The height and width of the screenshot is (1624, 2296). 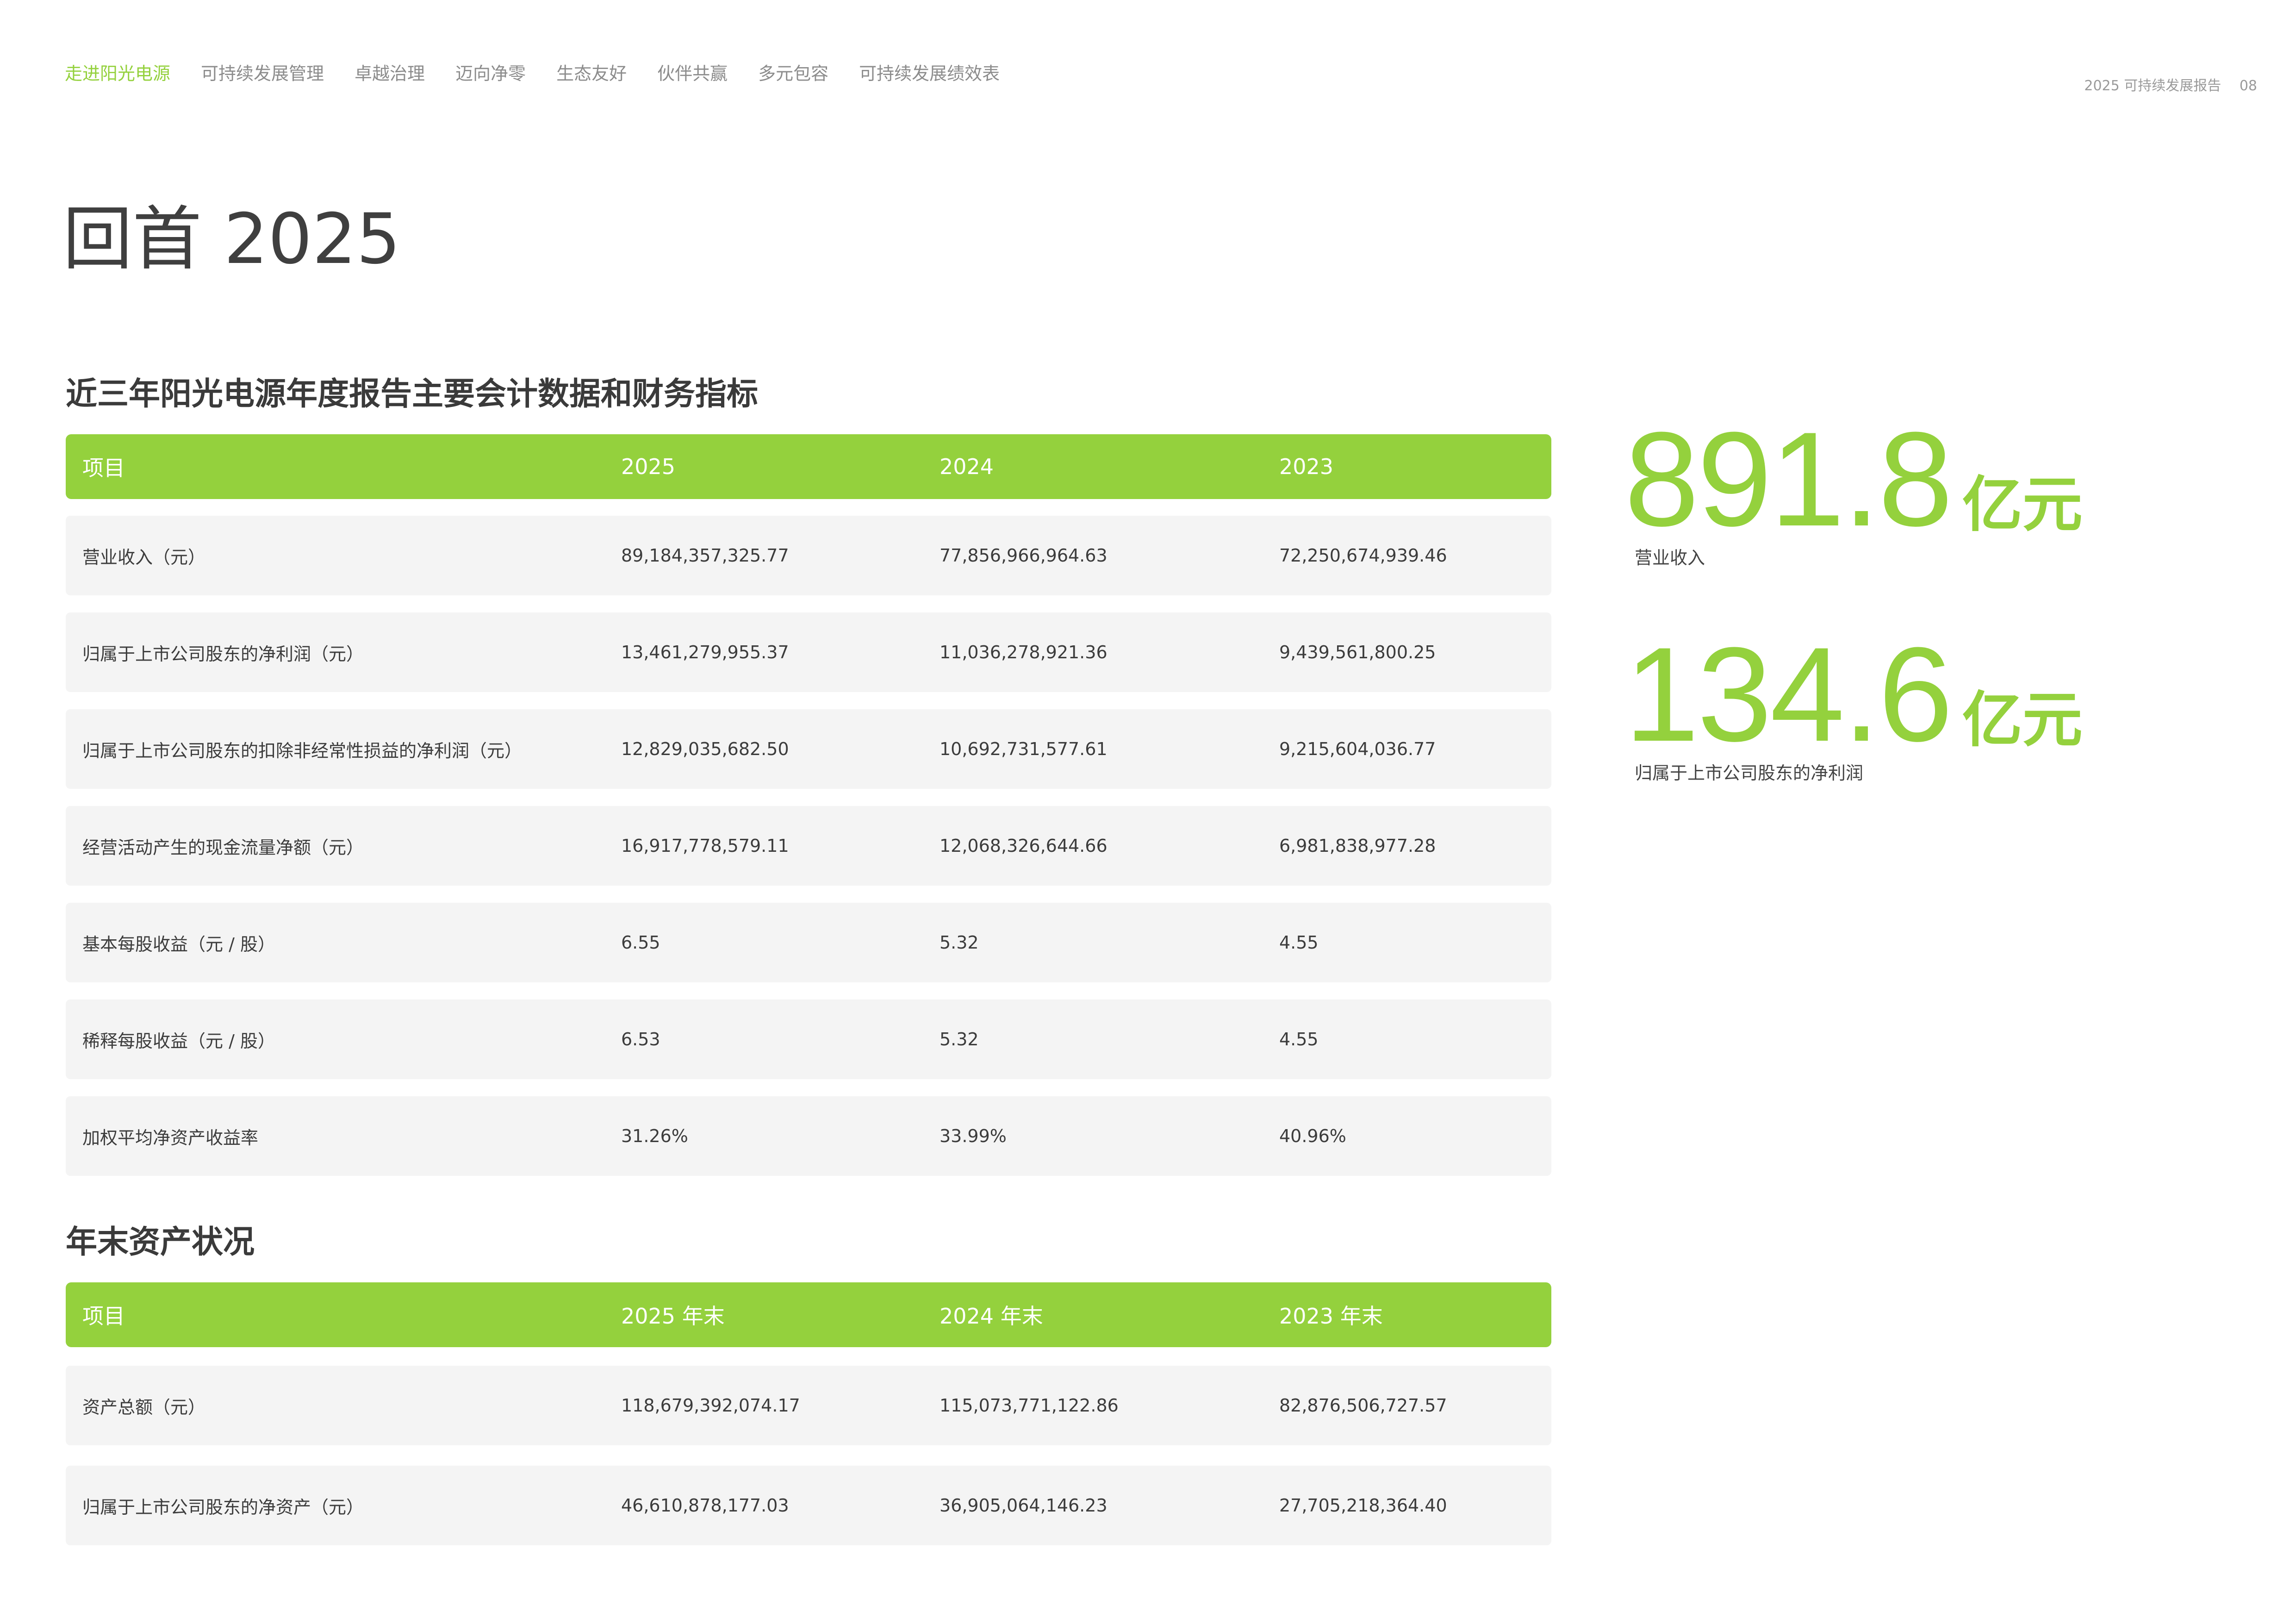 I want to click on table-cell: 6,981,838,977.28, so click(x=1357, y=846).